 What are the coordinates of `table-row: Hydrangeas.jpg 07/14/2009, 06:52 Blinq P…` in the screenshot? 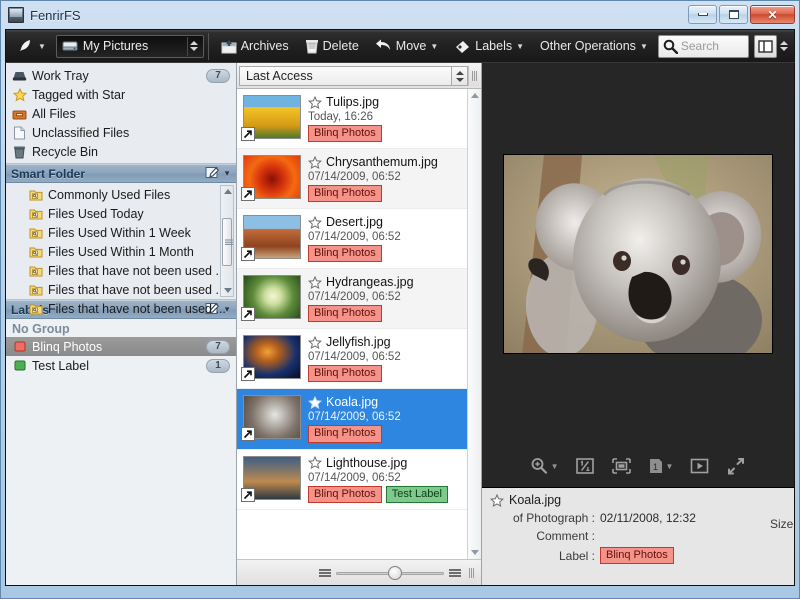 It's located at (352, 299).